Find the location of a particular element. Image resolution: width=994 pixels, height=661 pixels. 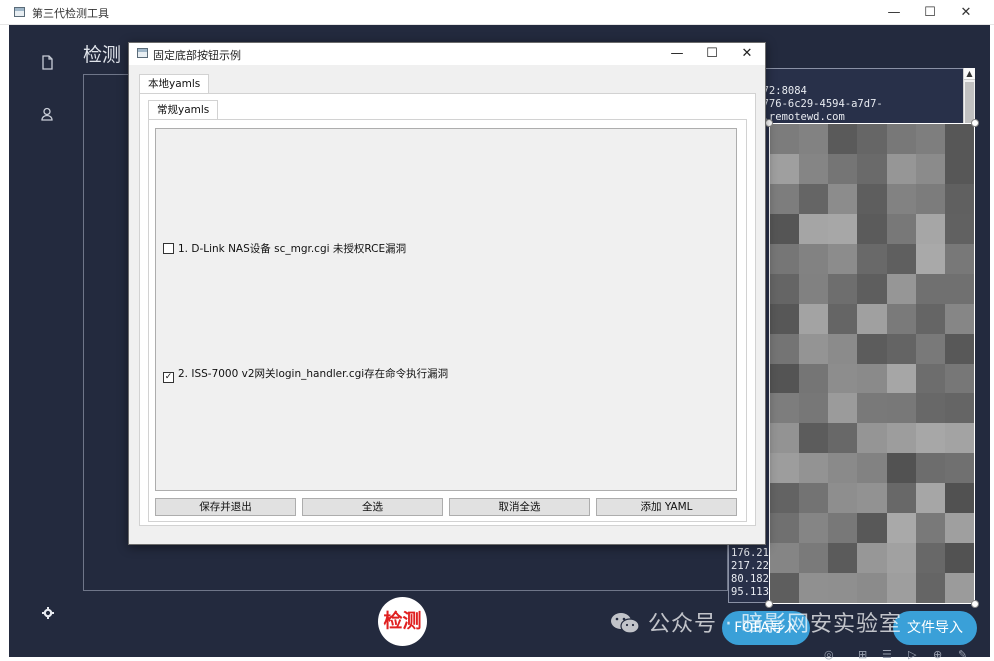

edit-icon: ✎ is located at coordinates (962, 654).